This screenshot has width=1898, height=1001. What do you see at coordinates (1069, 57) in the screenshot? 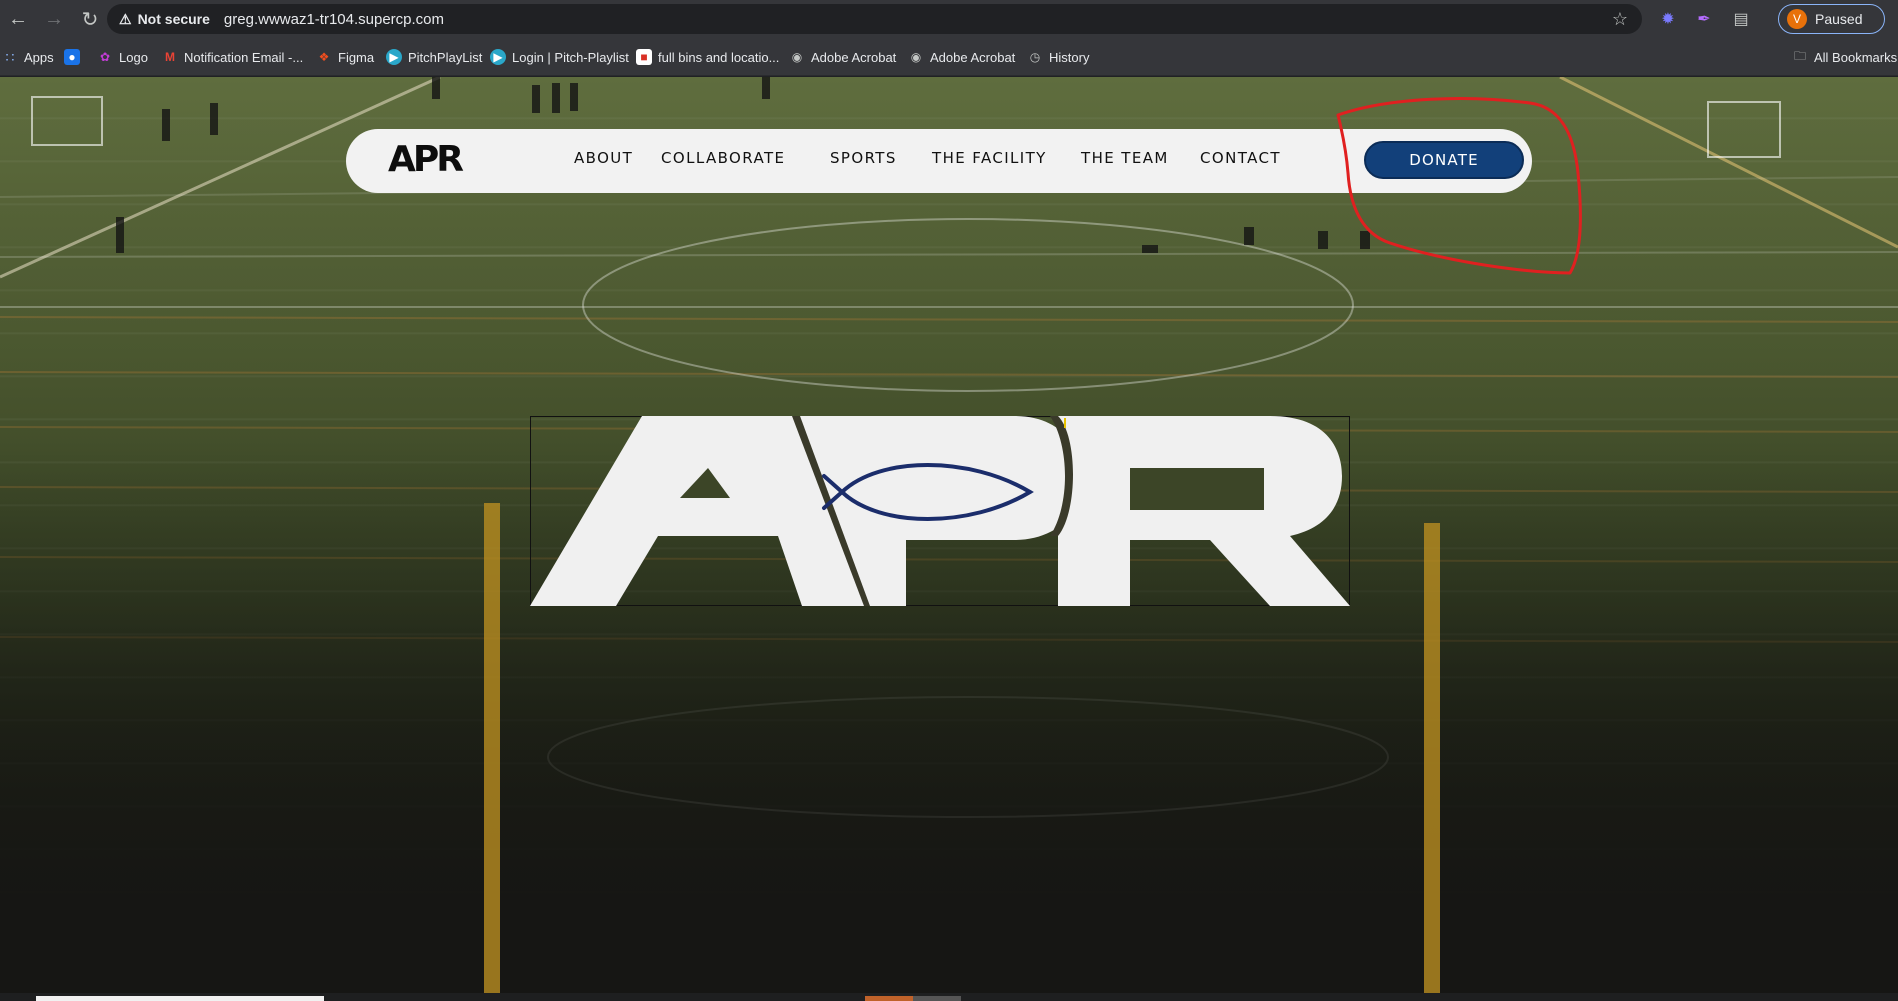
I see `bookmark-label: History` at bounding box center [1069, 57].